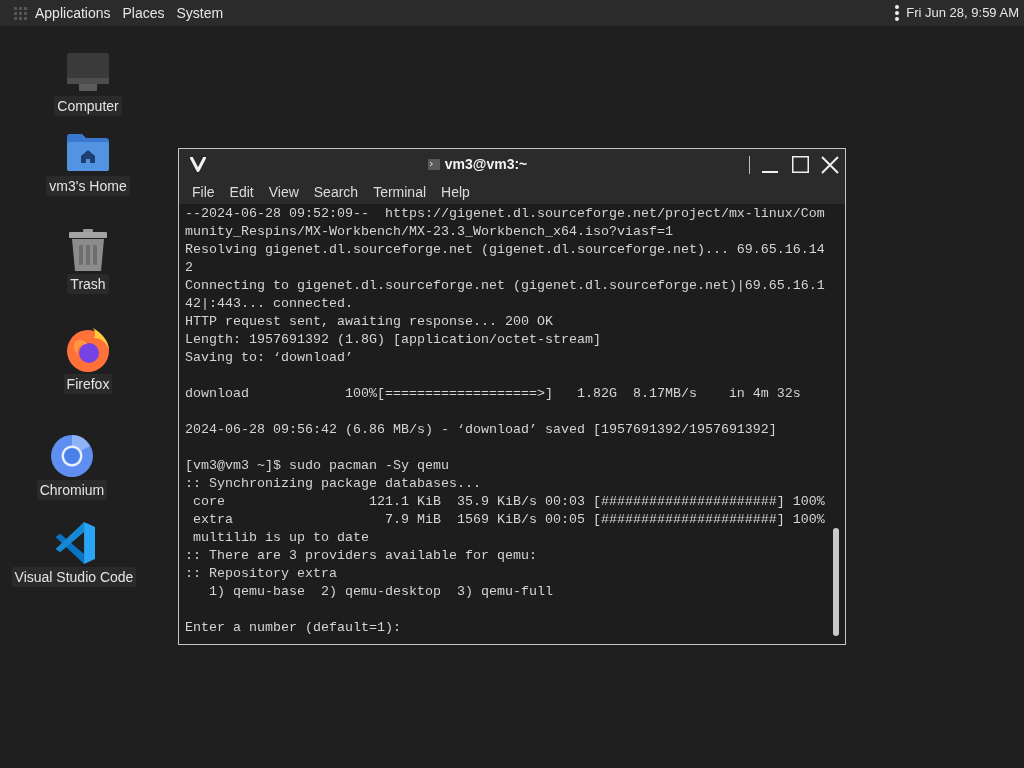 This screenshot has width=1024, height=768. I want to click on desktop-icon-label: vm3's Home, so click(88, 186).